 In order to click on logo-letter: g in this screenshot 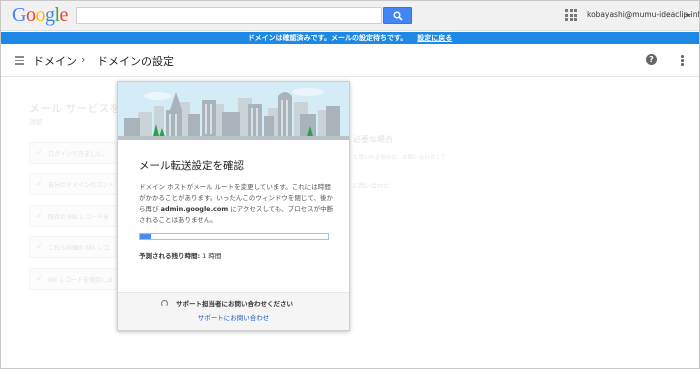, I will do `click(49, 15)`.